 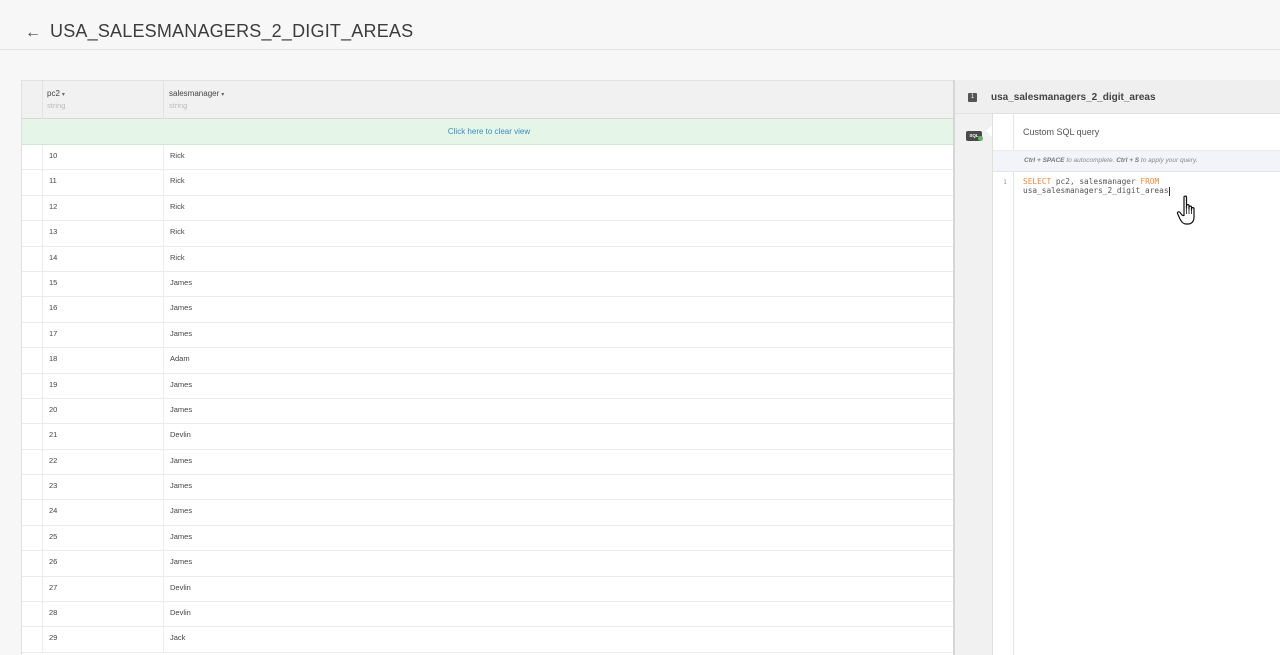 I want to click on table-row: 15 James, so click(x=488, y=284).